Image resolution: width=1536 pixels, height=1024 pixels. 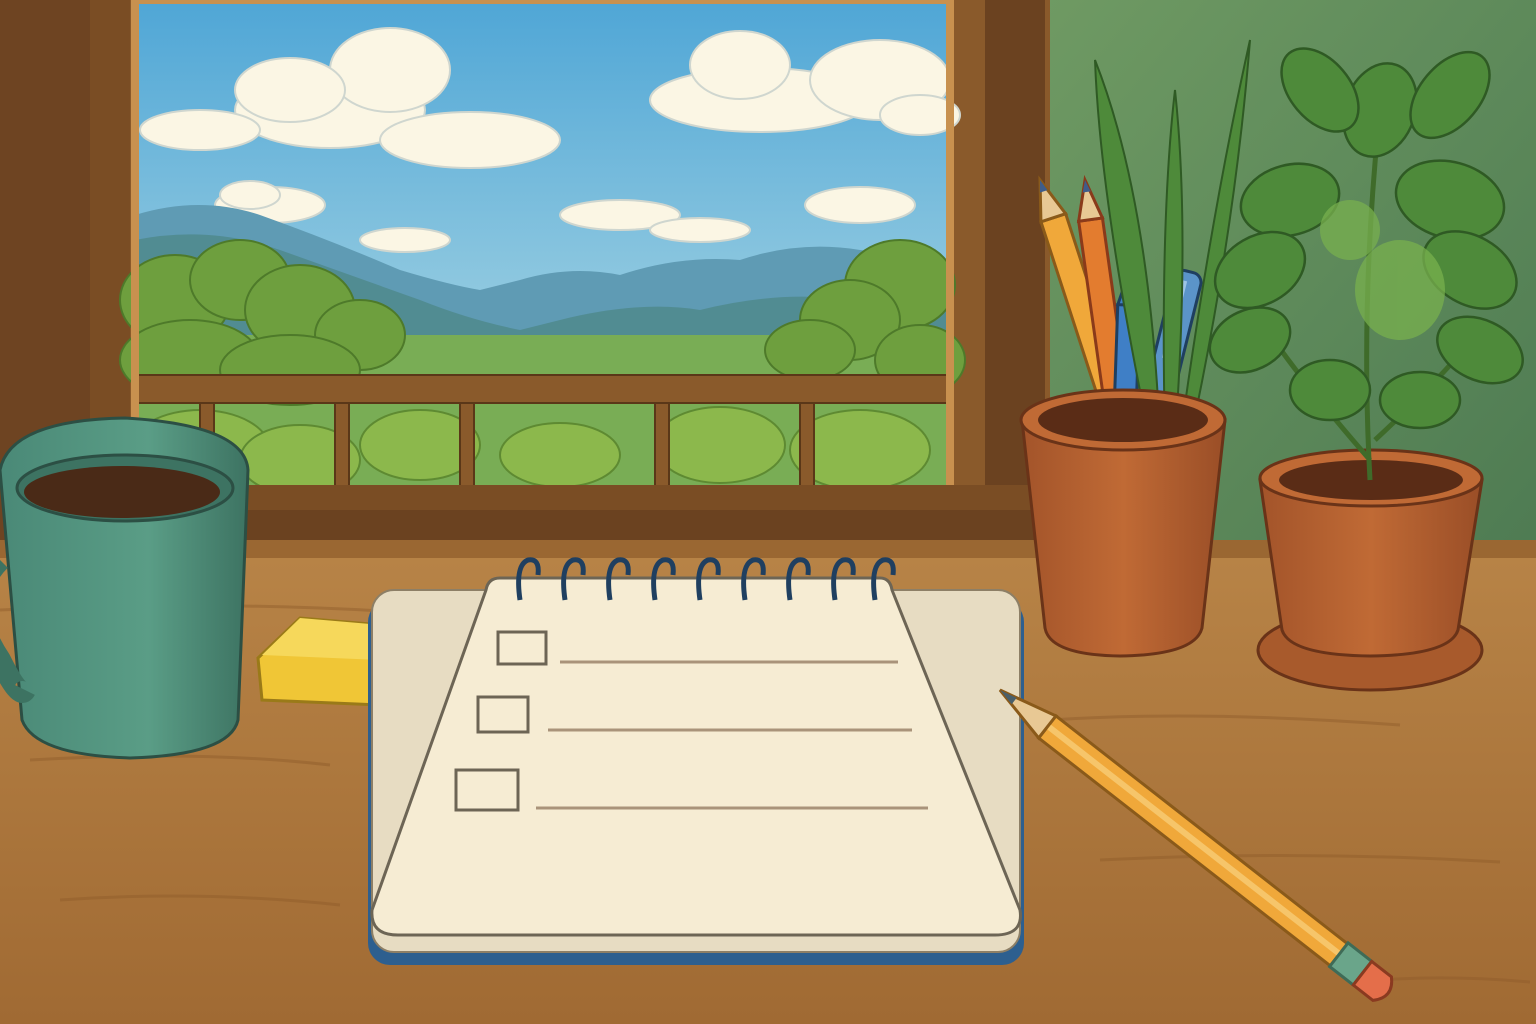 What do you see at coordinates (125, 588) in the screenshot?
I see `coffee-mug` at bounding box center [125, 588].